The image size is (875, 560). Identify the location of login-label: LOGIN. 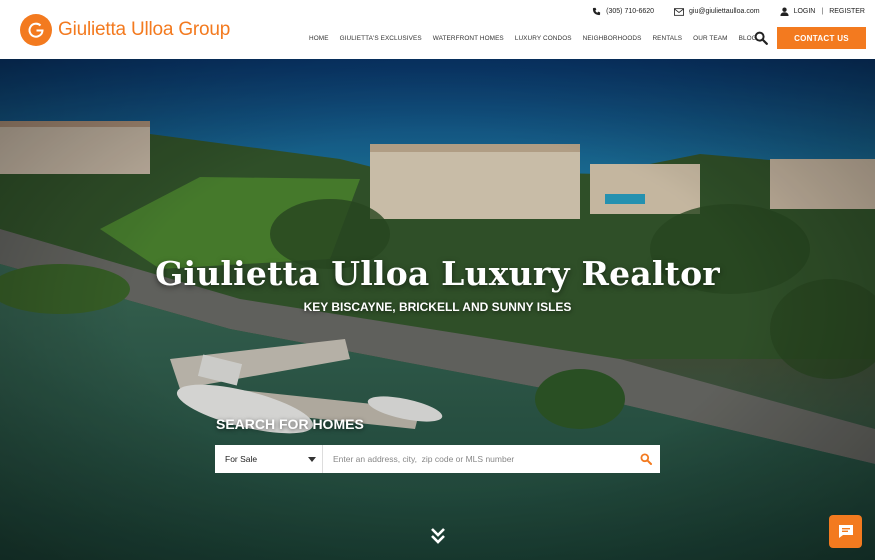
(804, 11).